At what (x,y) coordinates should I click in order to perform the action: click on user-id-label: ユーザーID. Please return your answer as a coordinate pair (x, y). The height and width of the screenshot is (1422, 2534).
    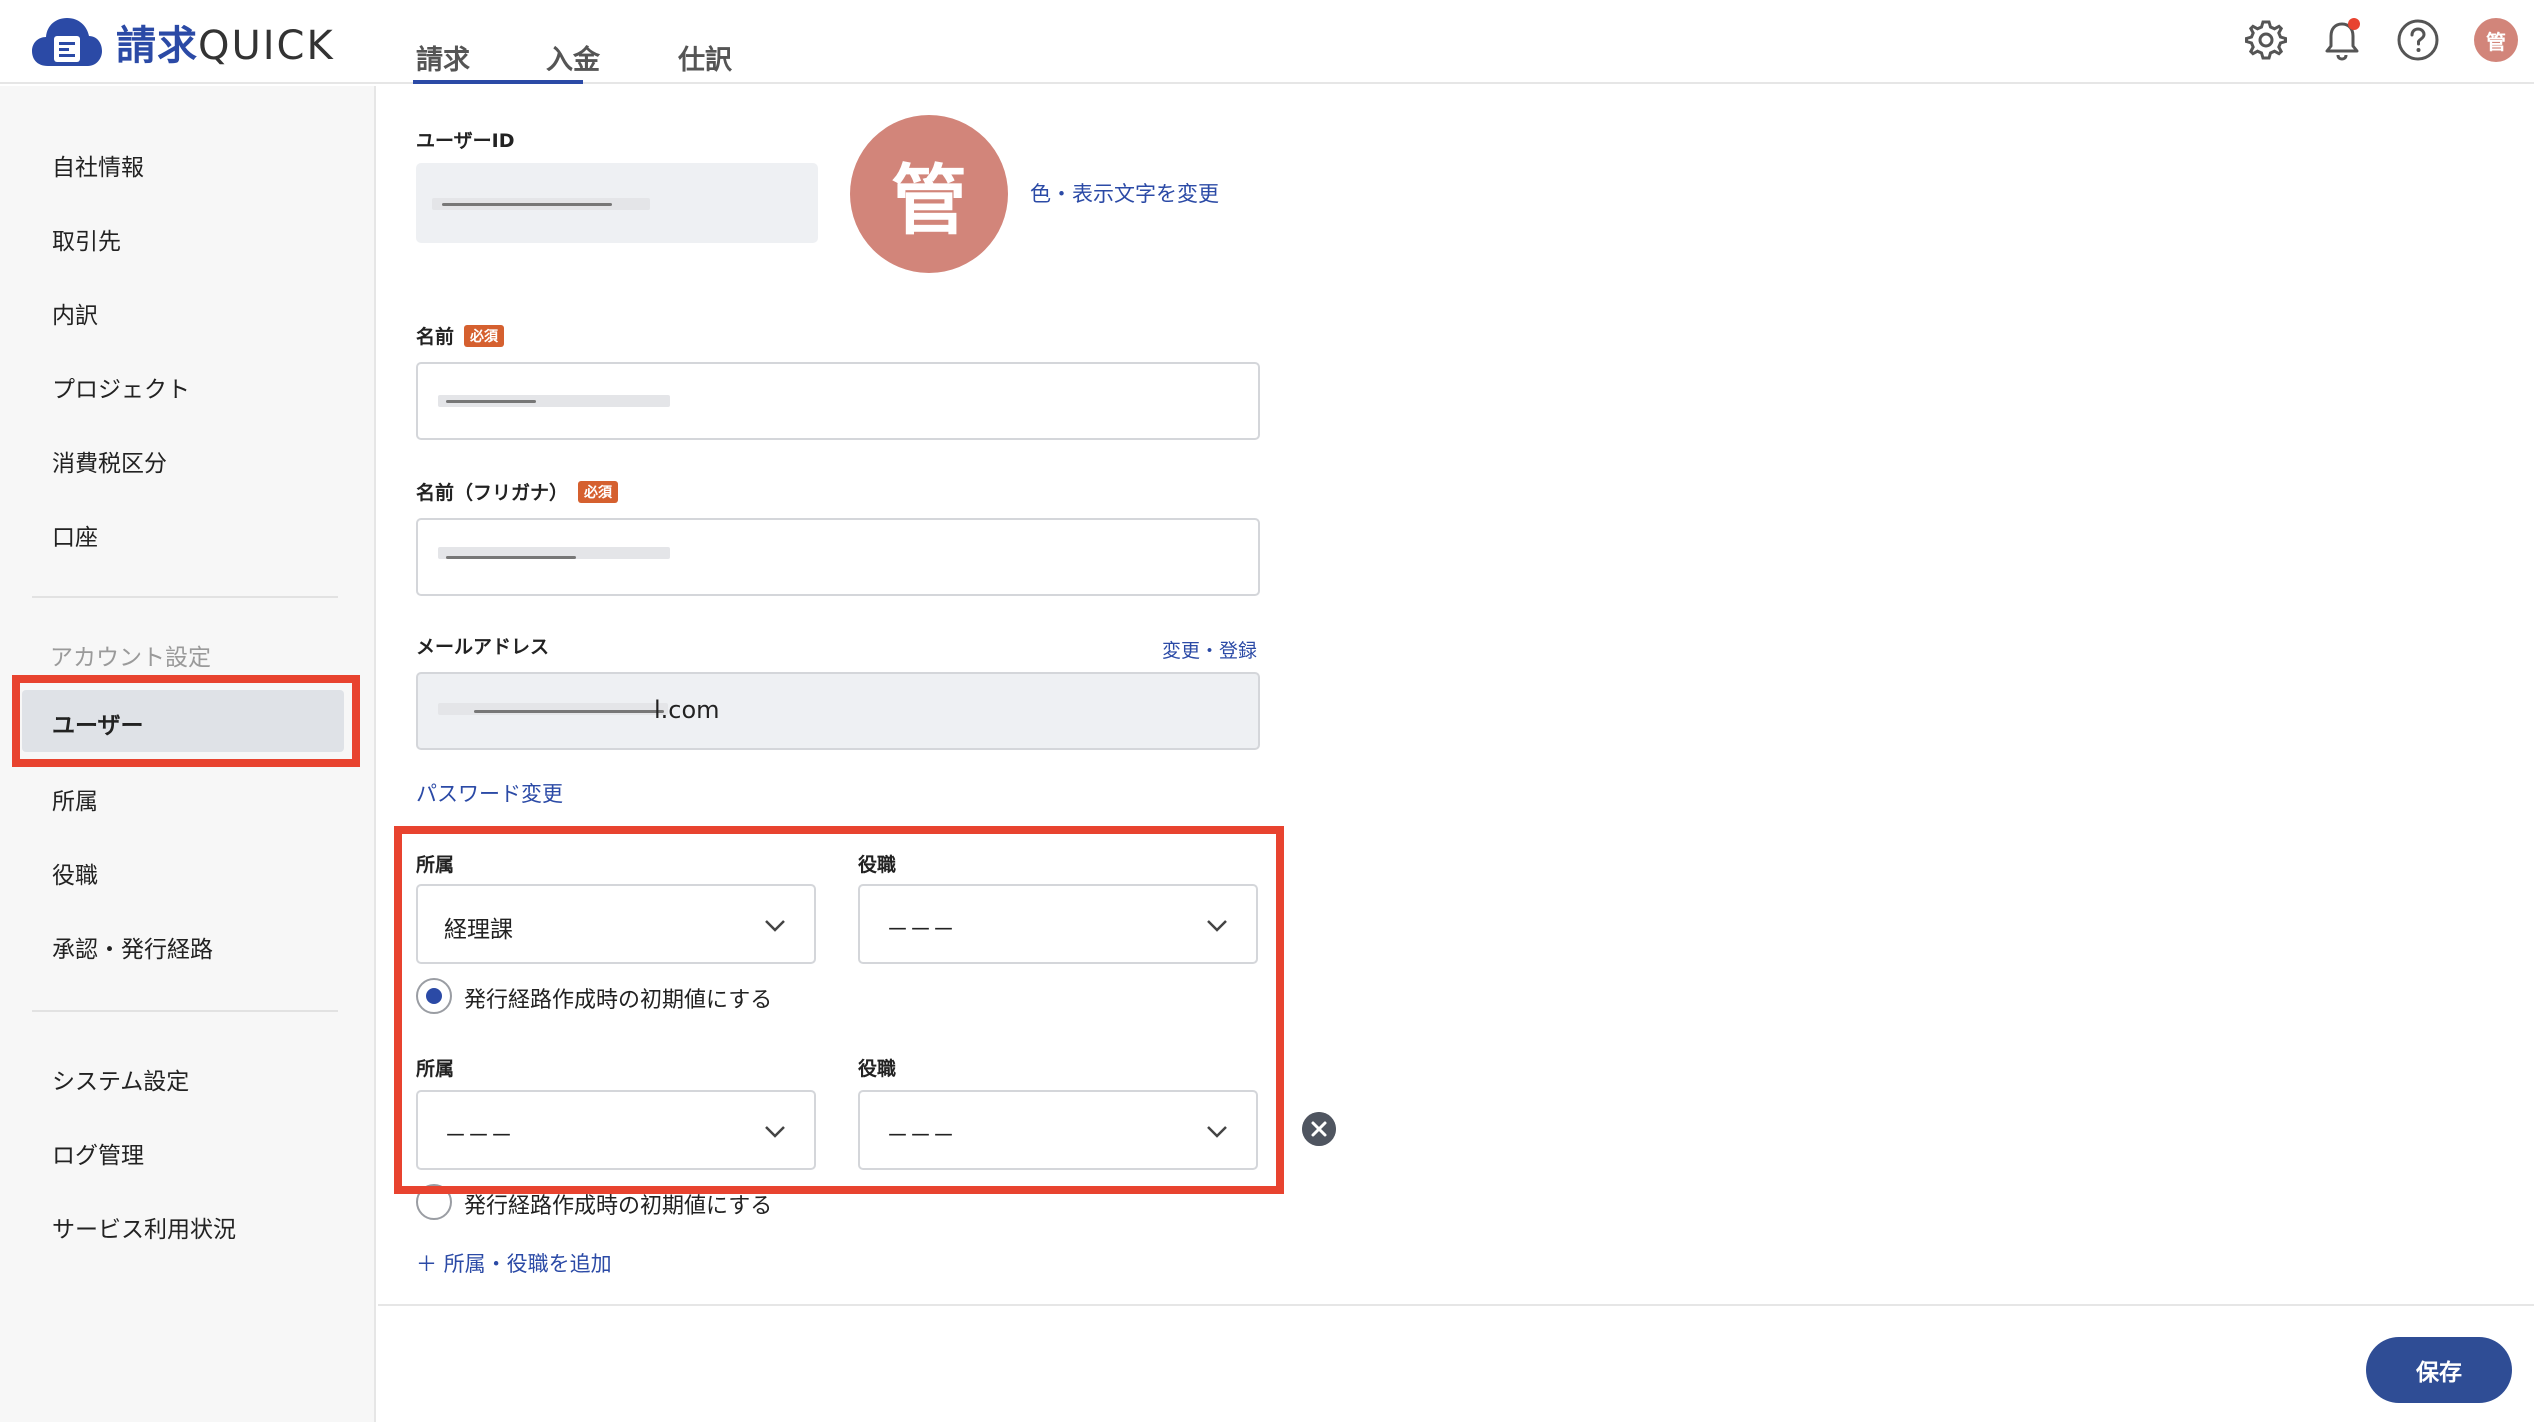
    Looking at the image, I should click on (465, 141).